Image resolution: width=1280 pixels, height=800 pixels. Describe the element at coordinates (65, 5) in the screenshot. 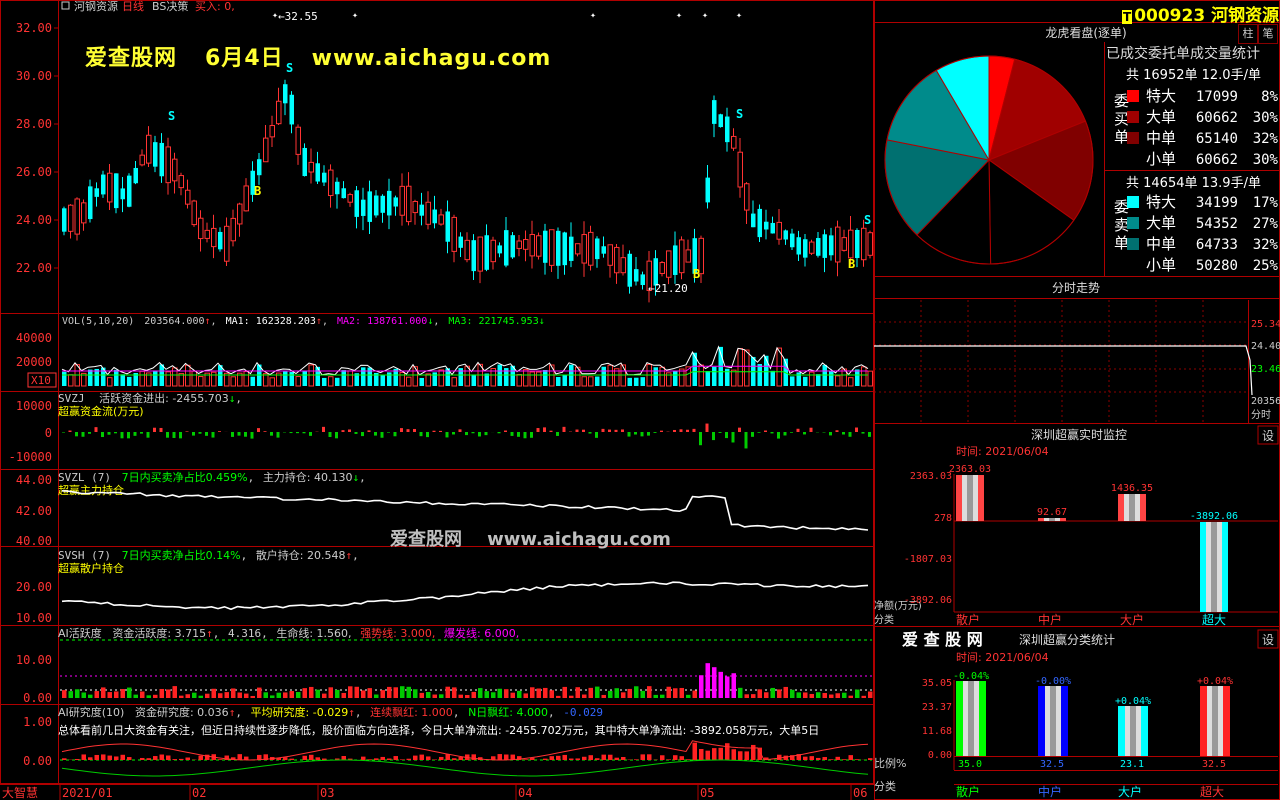

I see `menu-box-icon` at that location.